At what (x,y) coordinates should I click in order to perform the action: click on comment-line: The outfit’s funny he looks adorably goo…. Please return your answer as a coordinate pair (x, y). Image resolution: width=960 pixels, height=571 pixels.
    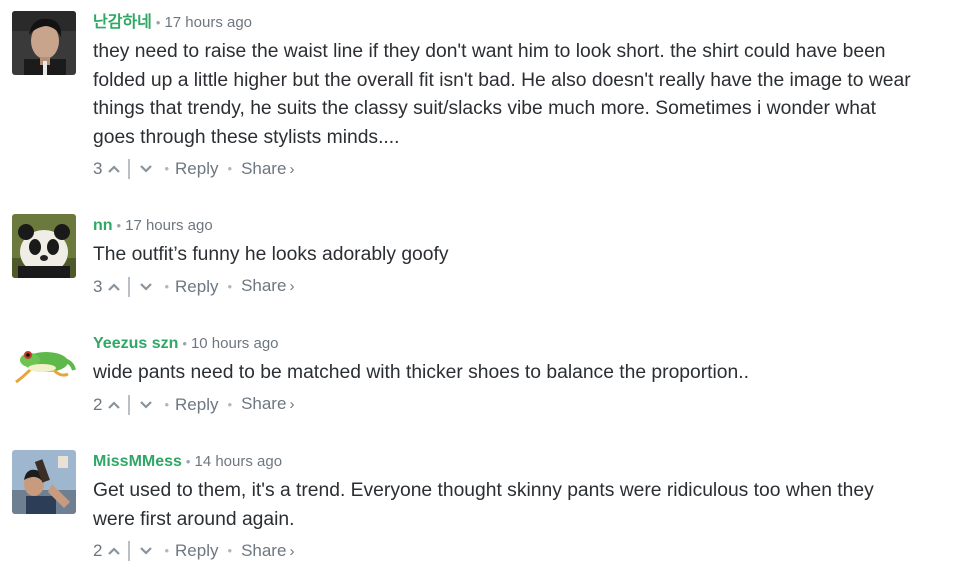
    Looking at the image, I should click on (271, 254).